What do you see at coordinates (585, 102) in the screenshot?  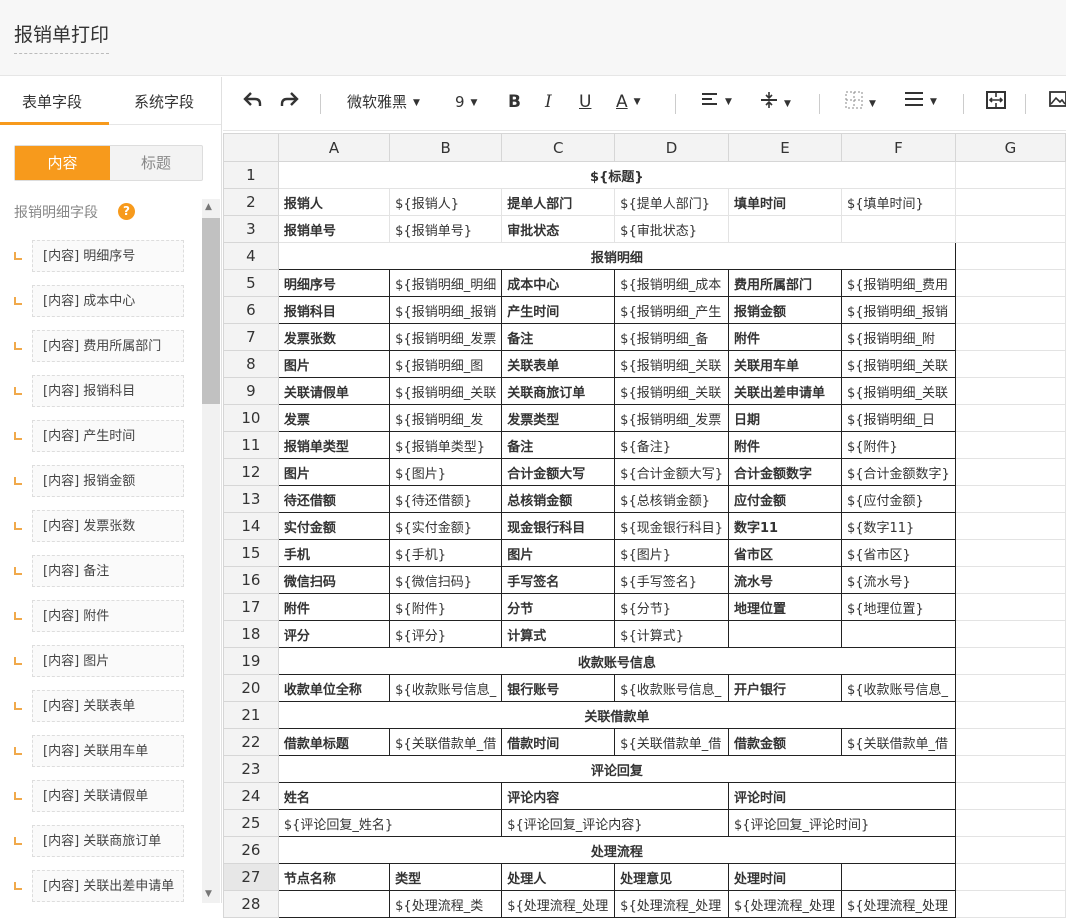 I see `underline-button: U` at bounding box center [585, 102].